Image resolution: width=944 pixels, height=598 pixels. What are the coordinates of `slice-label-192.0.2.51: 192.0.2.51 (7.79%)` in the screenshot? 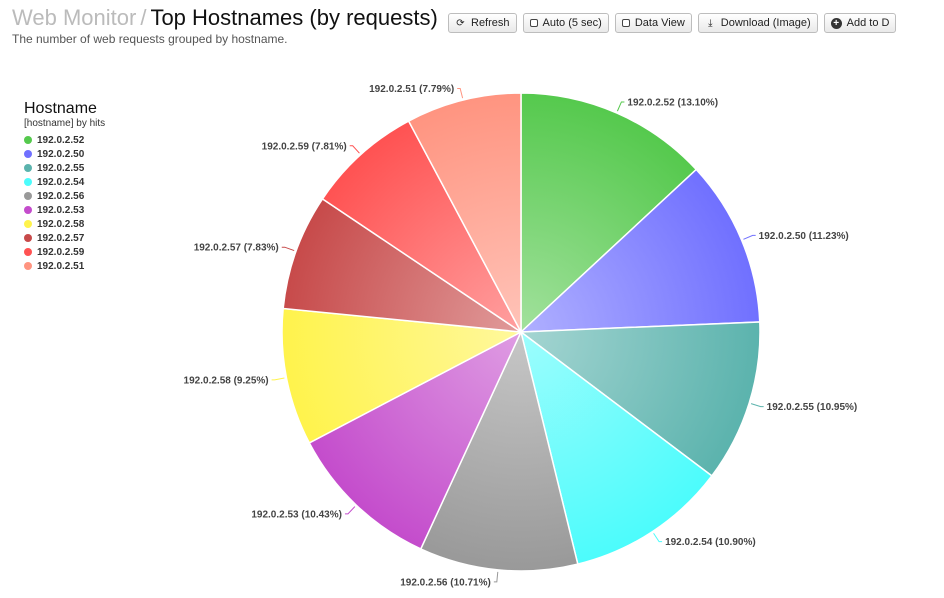 It's located at (411, 89).